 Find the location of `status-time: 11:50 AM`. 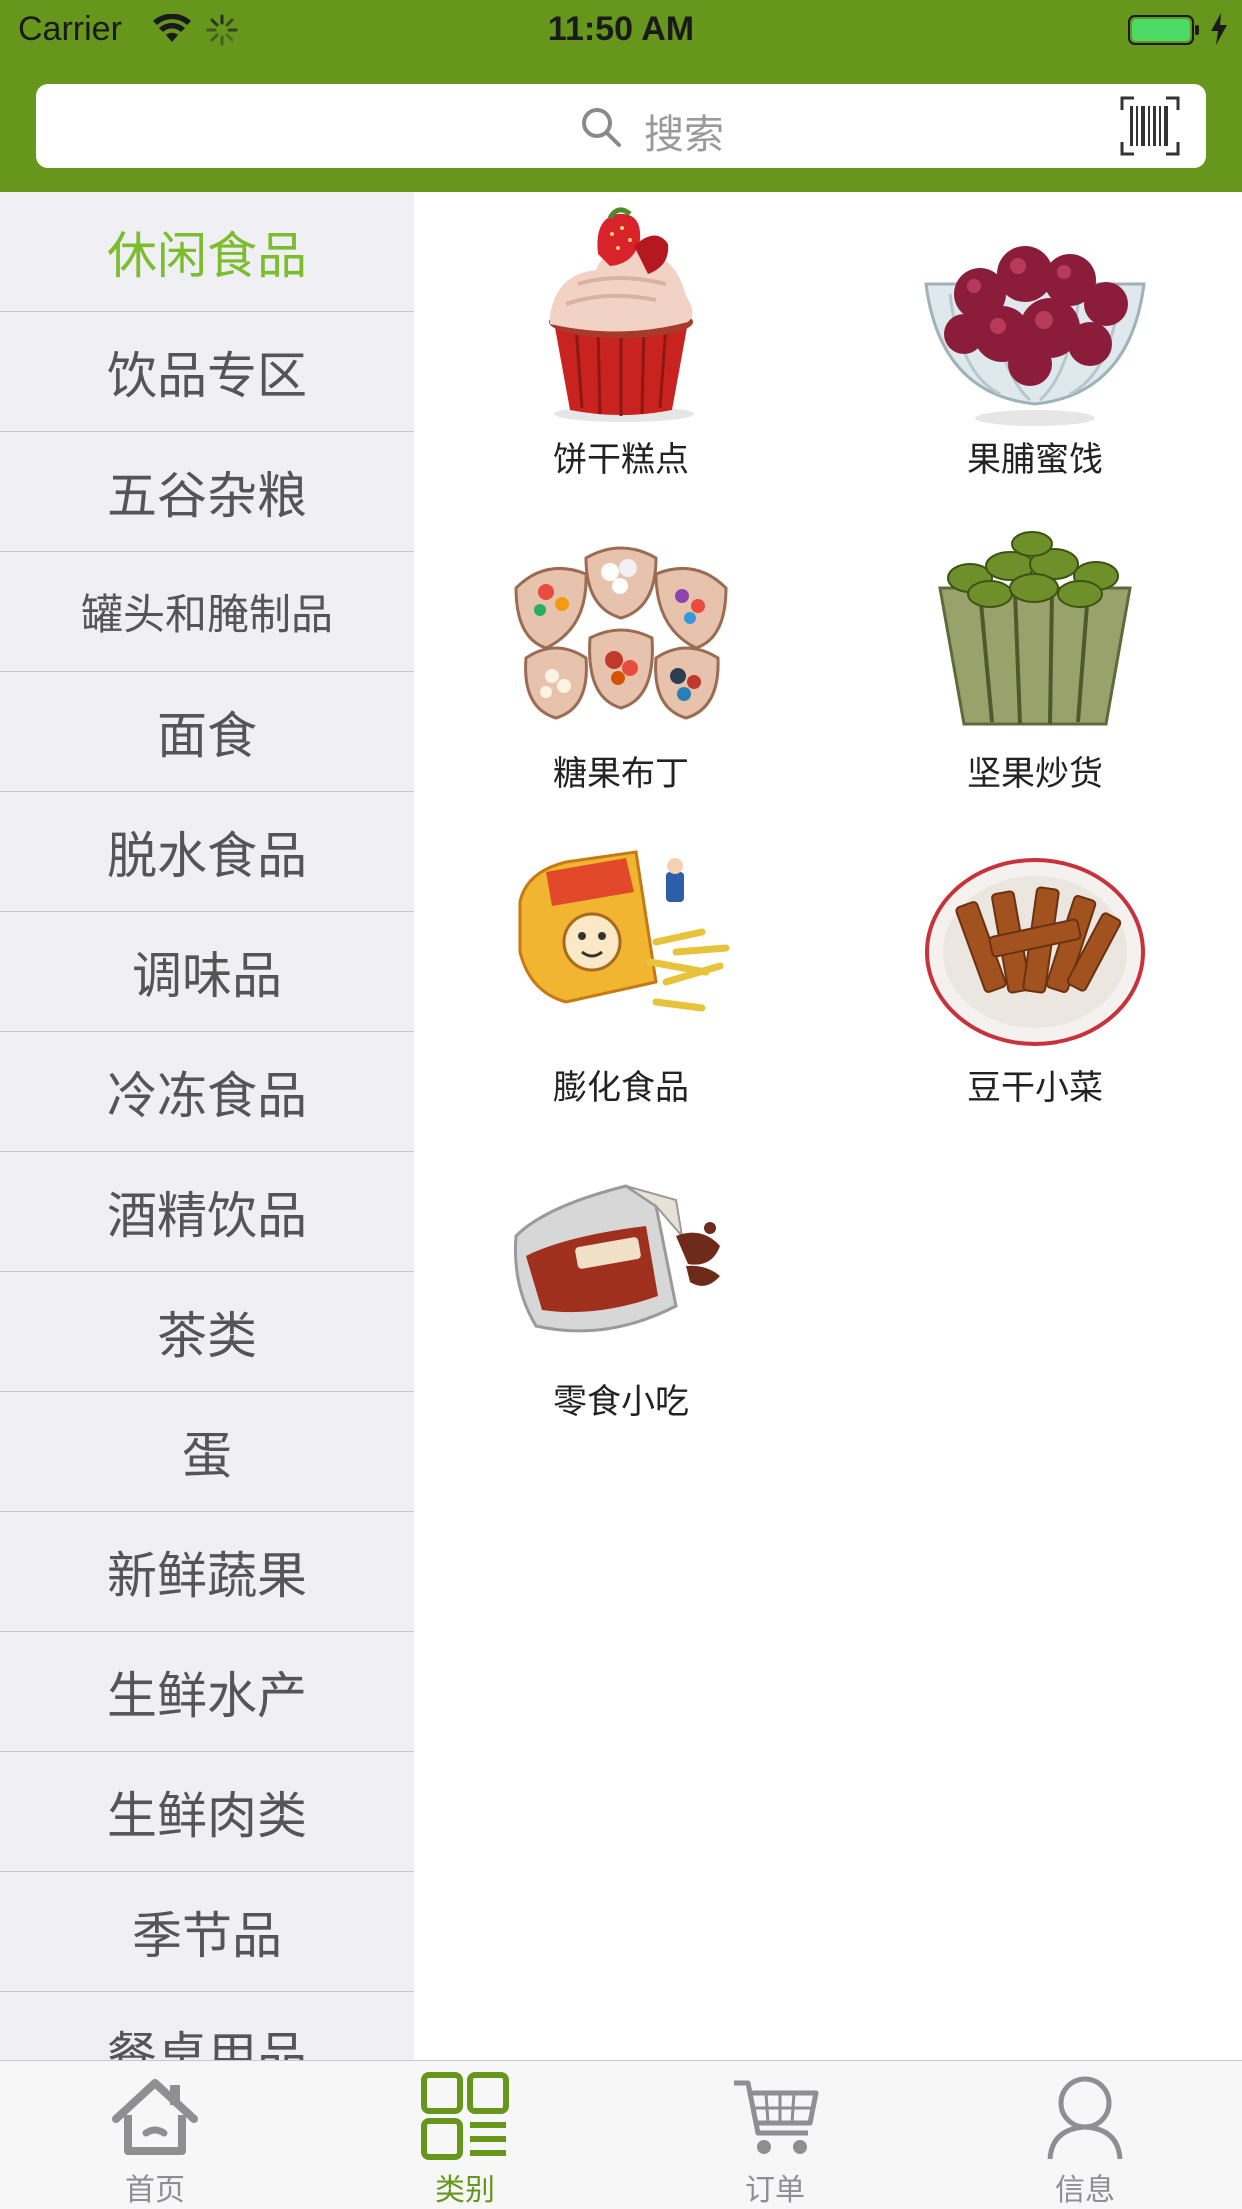

status-time: 11:50 AM is located at coordinates (621, 29).